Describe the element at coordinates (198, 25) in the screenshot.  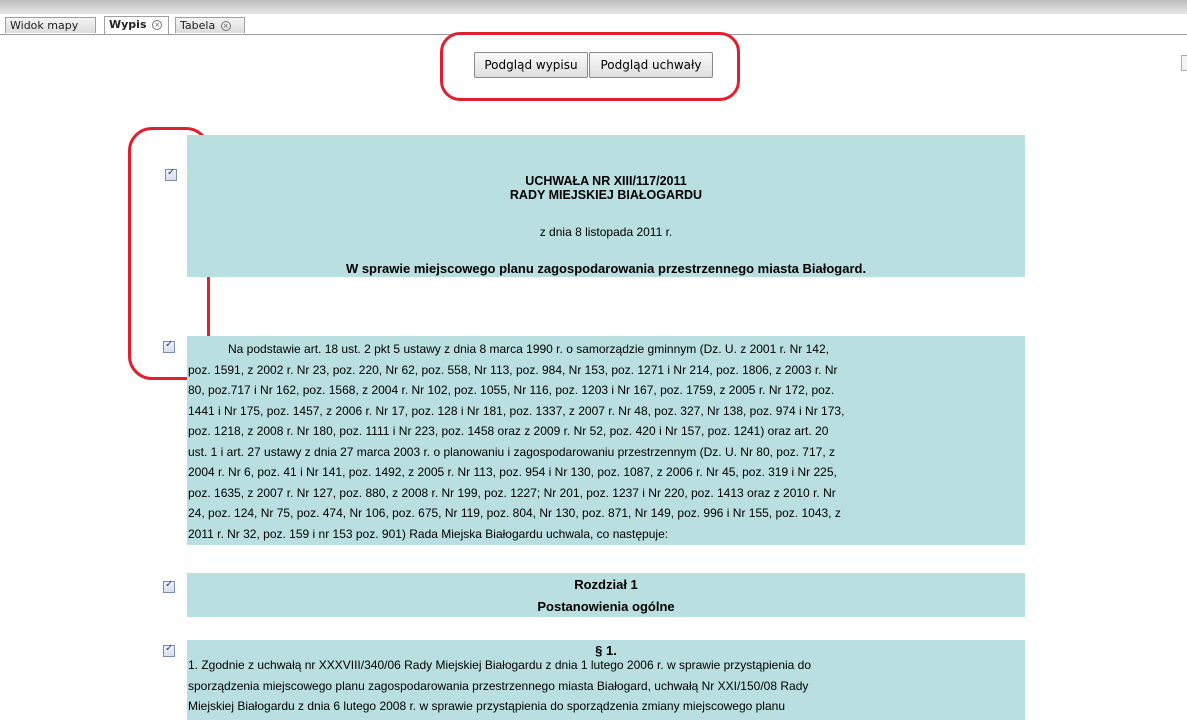
I see `tab-label: Tabela` at that location.